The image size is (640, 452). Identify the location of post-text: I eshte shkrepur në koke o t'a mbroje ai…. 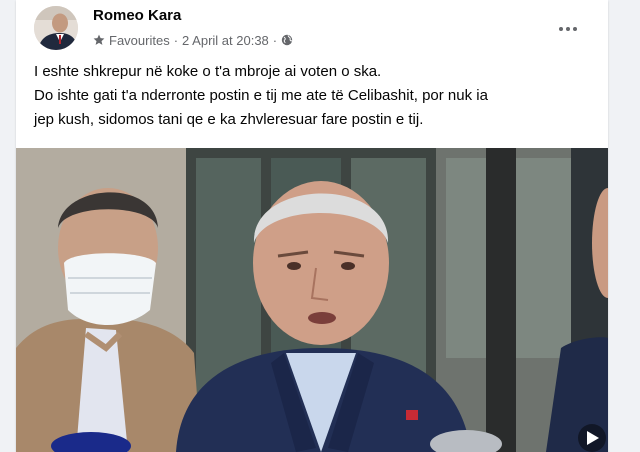
(314, 96).